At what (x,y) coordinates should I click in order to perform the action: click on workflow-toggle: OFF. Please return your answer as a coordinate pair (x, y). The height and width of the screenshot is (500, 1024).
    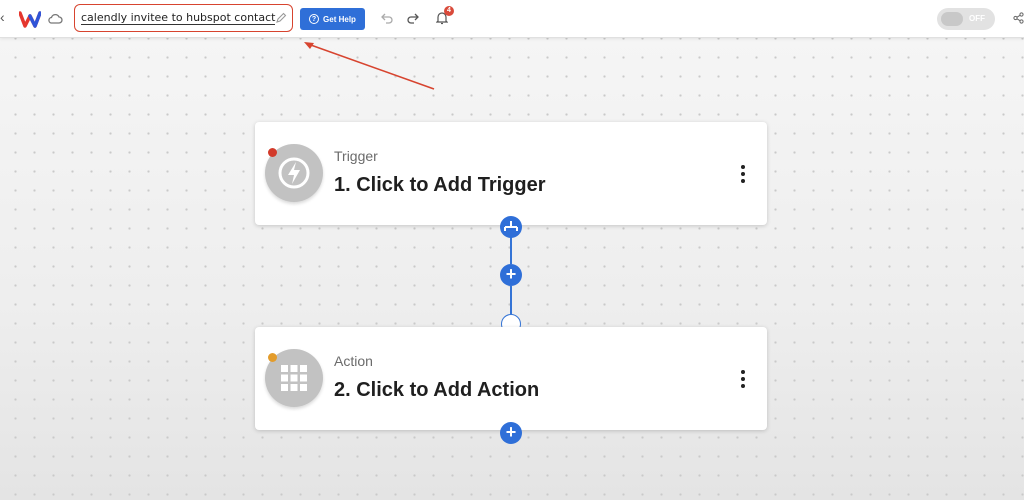
    Looking at the image, I should click on (966, 19).